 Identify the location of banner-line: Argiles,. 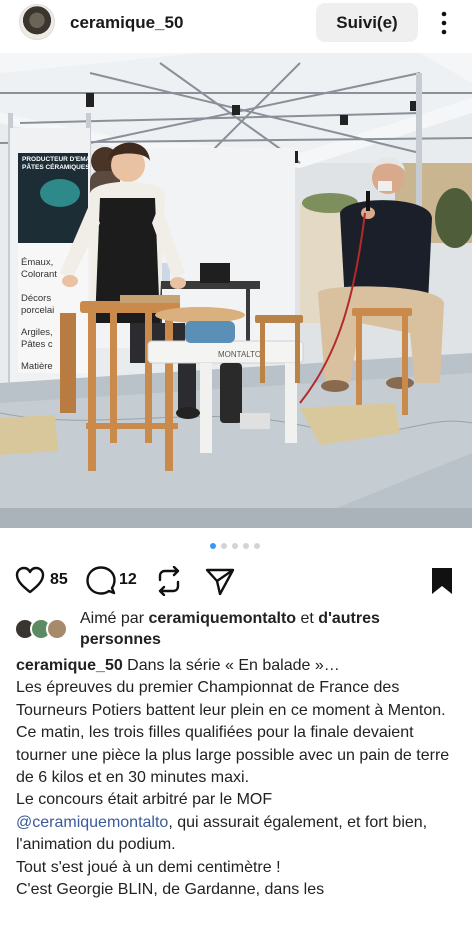
(37, 332).